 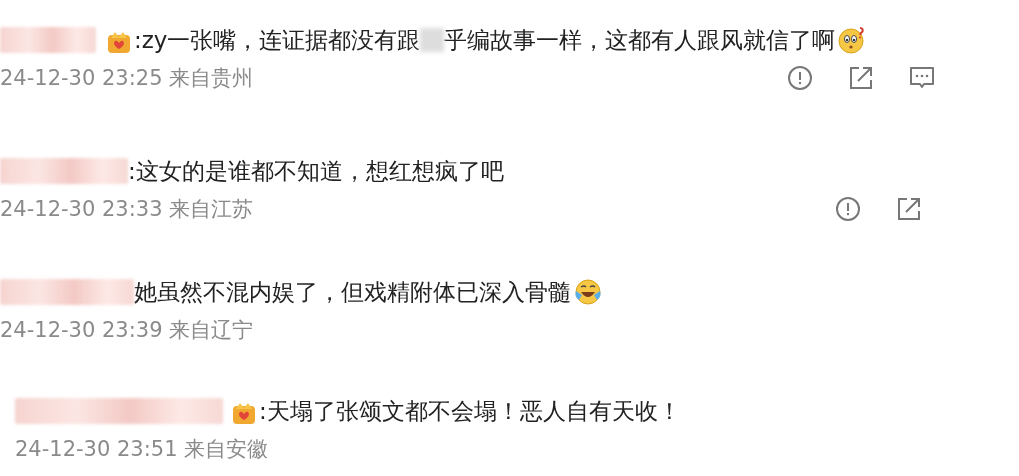 What do you see at coordinates (922, 78) in the screenshot?
I see `comment-icon` at bounding box center [922, 78].